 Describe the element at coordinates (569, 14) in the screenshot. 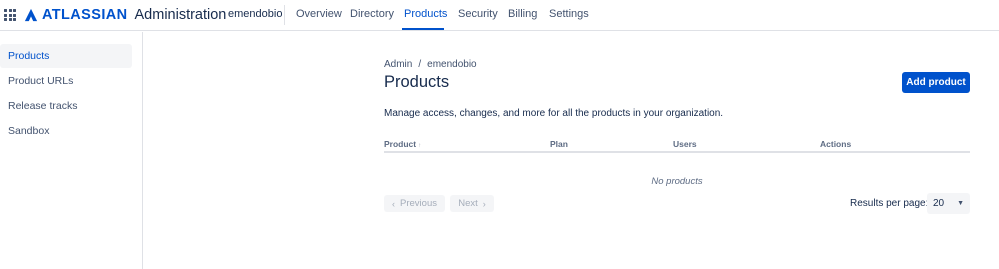

I see `tab-settings: Settings` at that location.